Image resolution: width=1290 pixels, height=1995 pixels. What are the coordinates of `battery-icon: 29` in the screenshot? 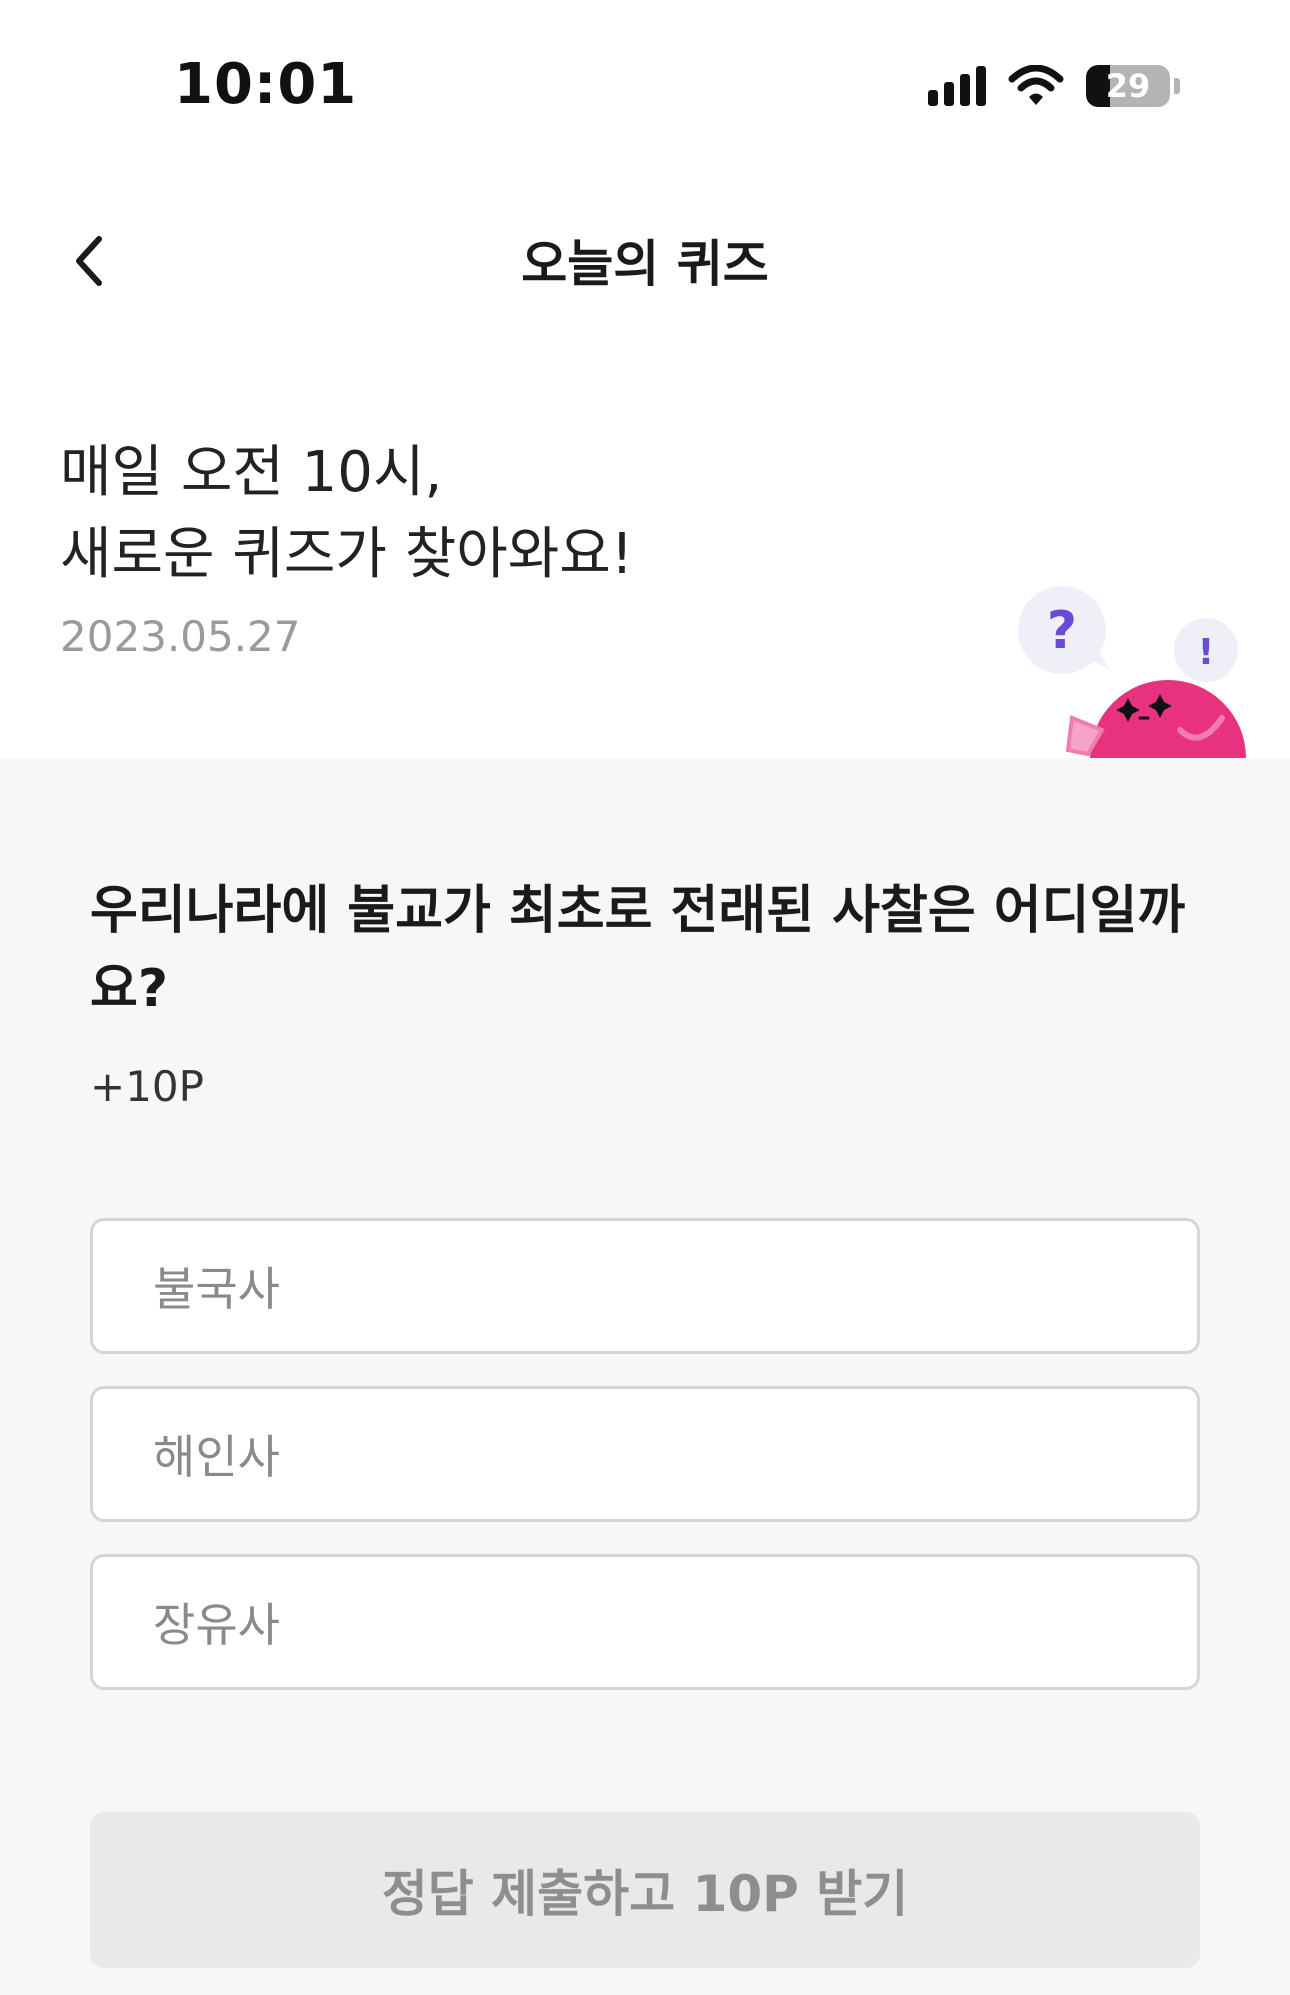 It's located at (1128, 86).